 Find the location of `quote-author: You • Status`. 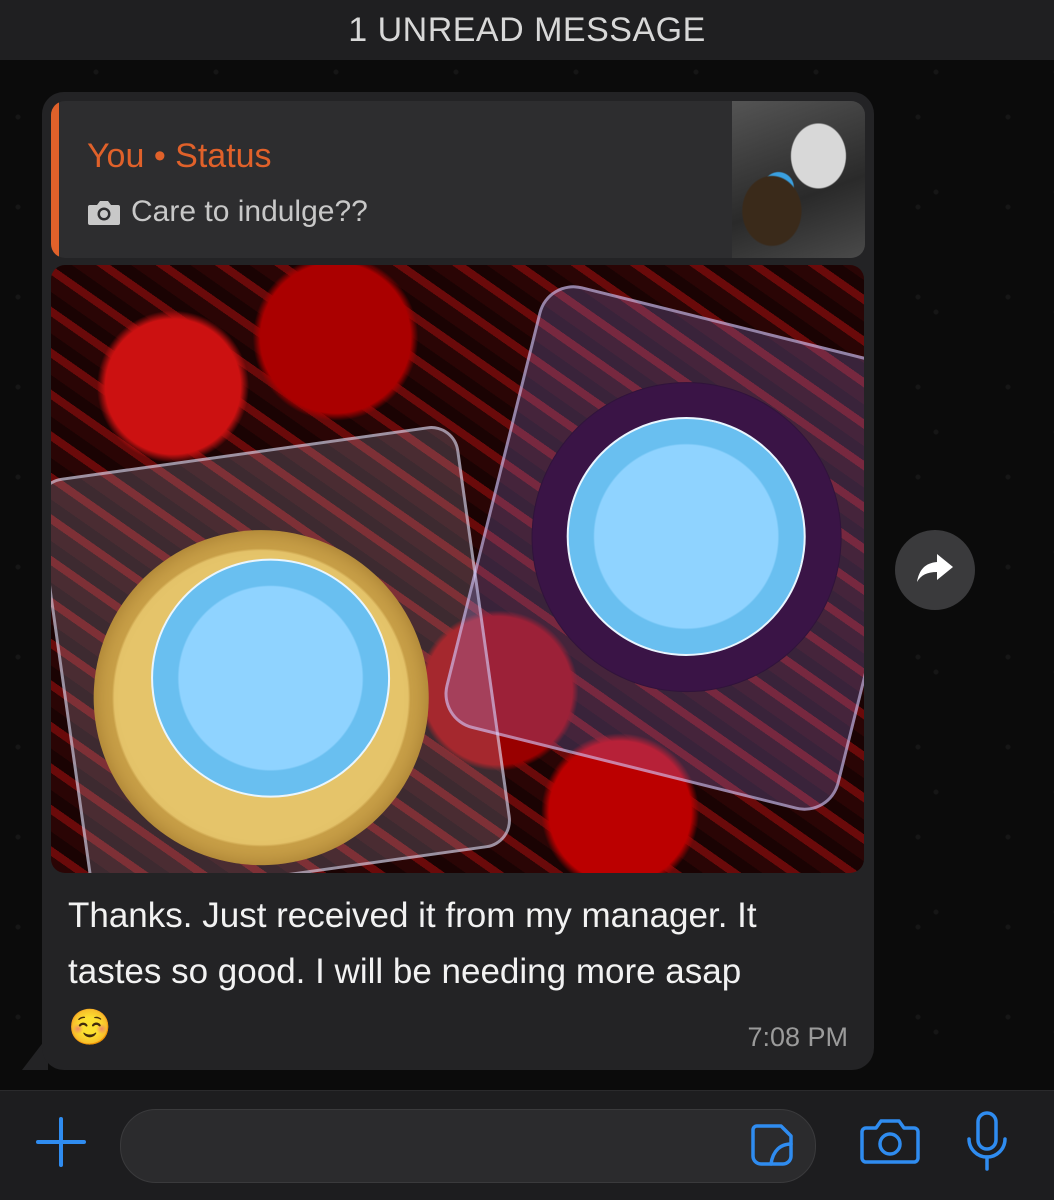

quote-author: You • Status is located at coordinates (179, 156).